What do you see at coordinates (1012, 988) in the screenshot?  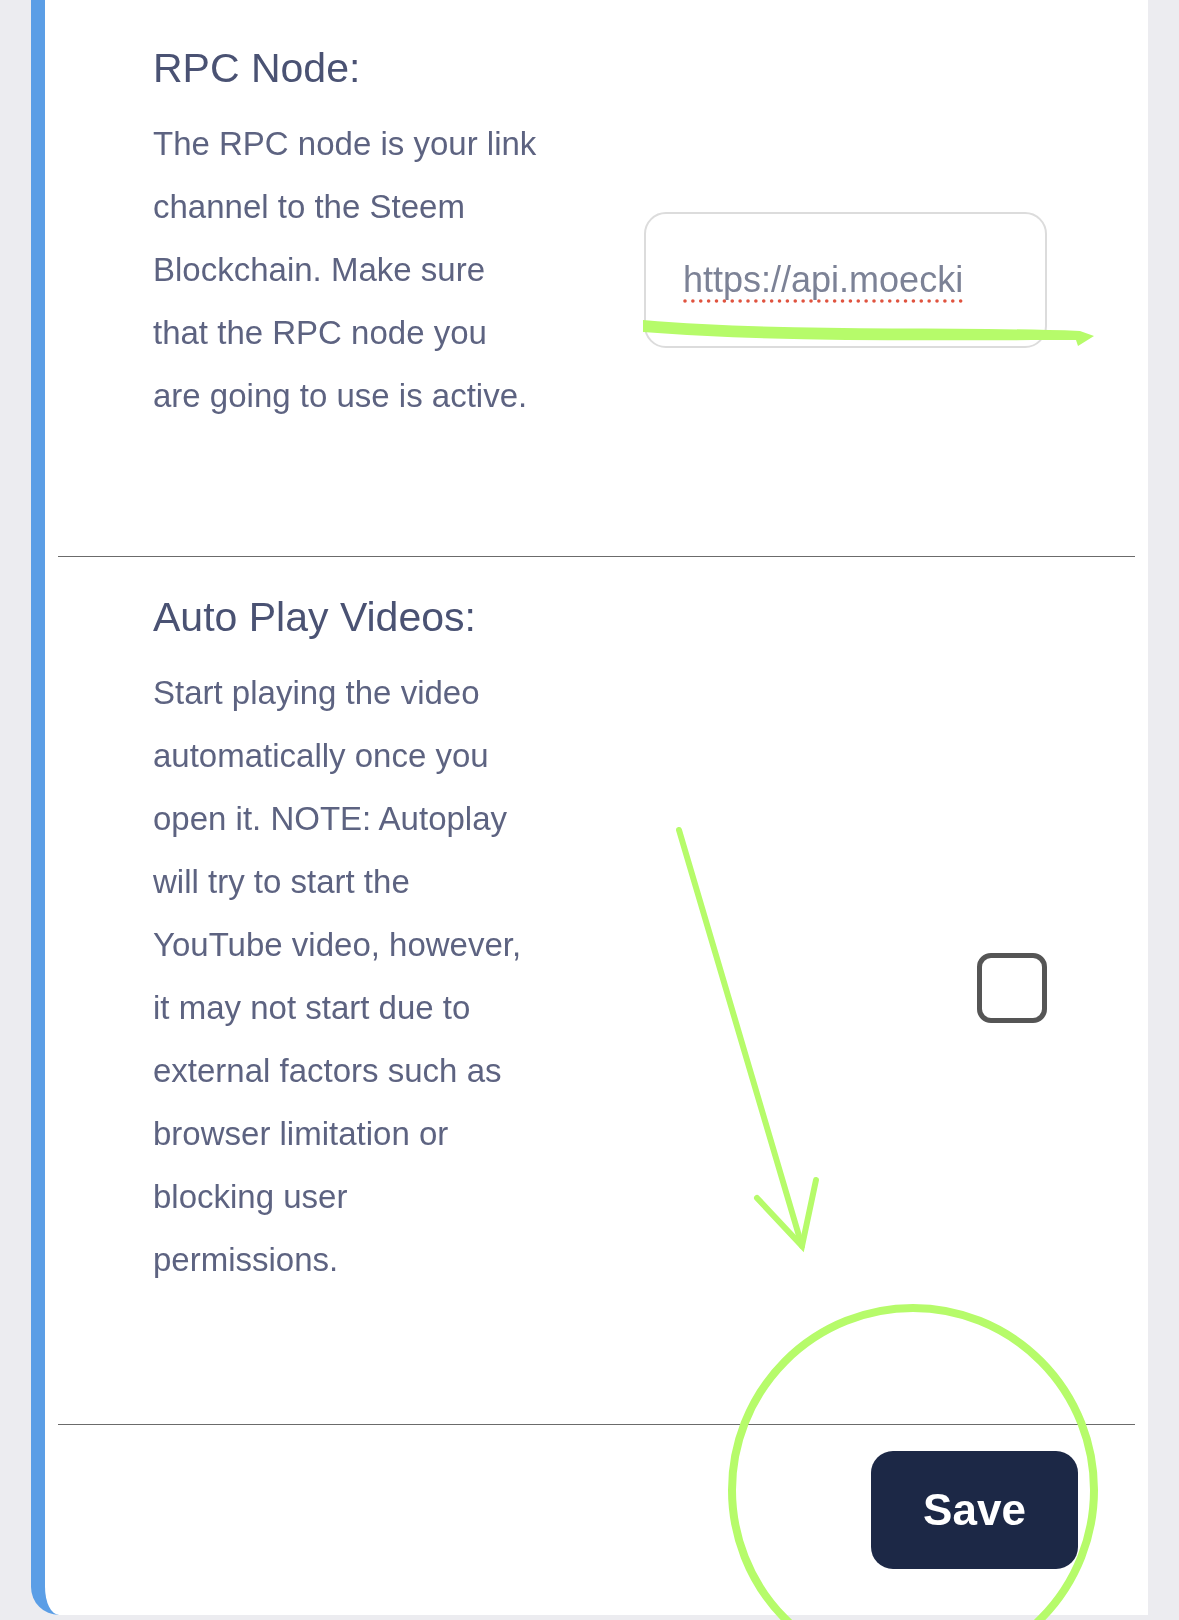 I see `checkbox` at bounding box center [1012, 988].